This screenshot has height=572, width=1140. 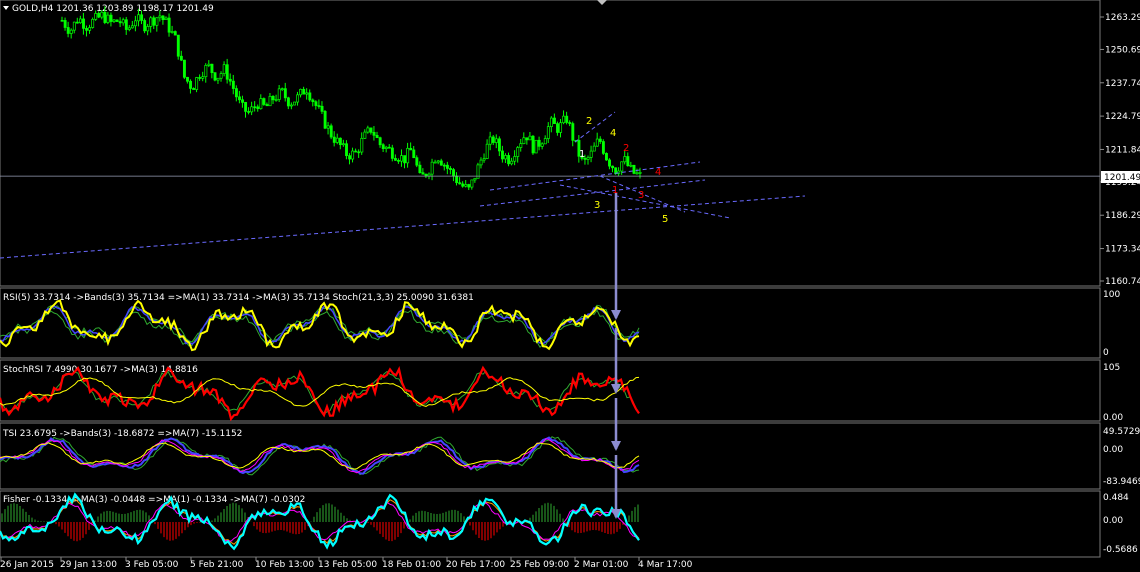 I want to click on time-tick-label: 3 Feb 05:00, so click(x=152, y=565).